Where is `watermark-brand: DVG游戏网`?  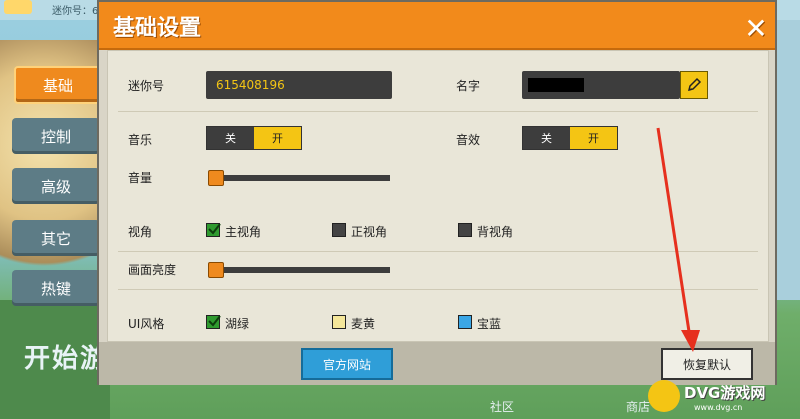
watermark-brand: DVG游戏网 is located at coordinates (725, 393).